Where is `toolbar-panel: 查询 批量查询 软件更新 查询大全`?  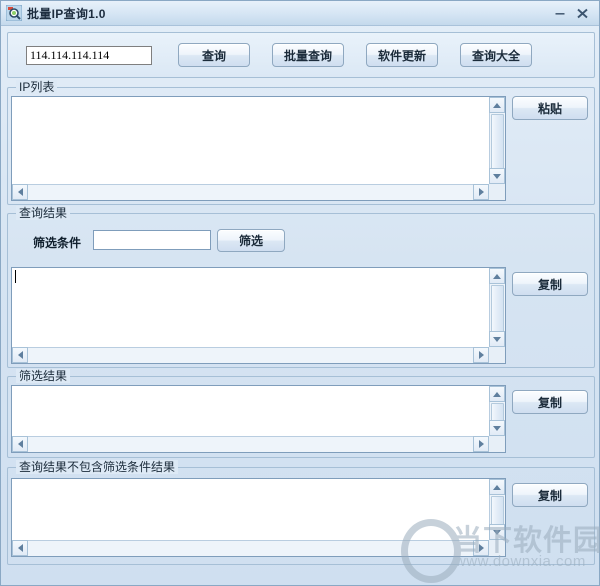
toolbar-panel: 查询 批量查询 软件更新 查询大全 is located at coordinates (301, 55).